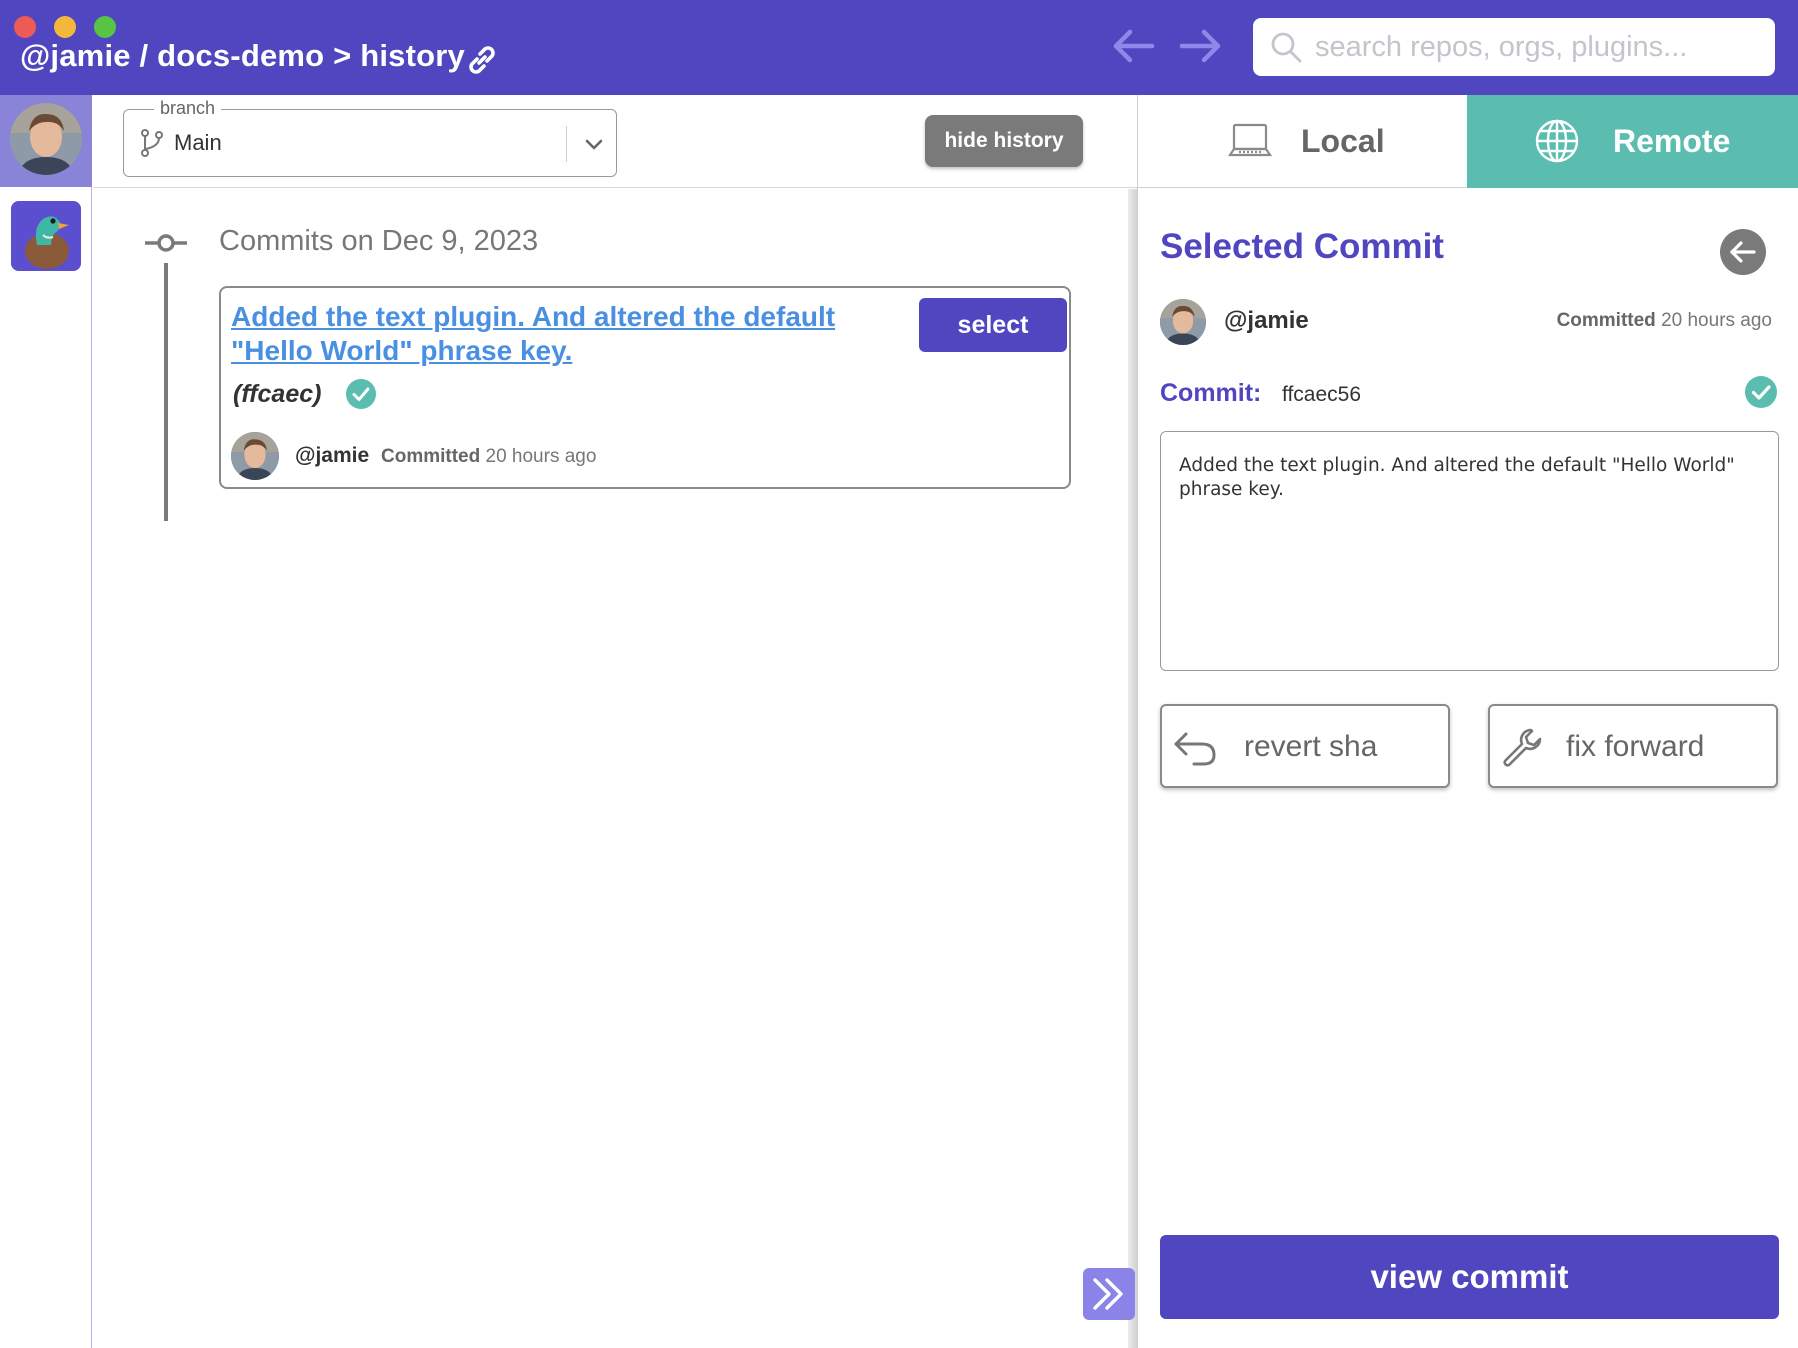 This screenshot has width=1798, height=1348. Describe the element at coordinates (198, 142) in the screenshot. I see `branch-select-value: Main` at that location.